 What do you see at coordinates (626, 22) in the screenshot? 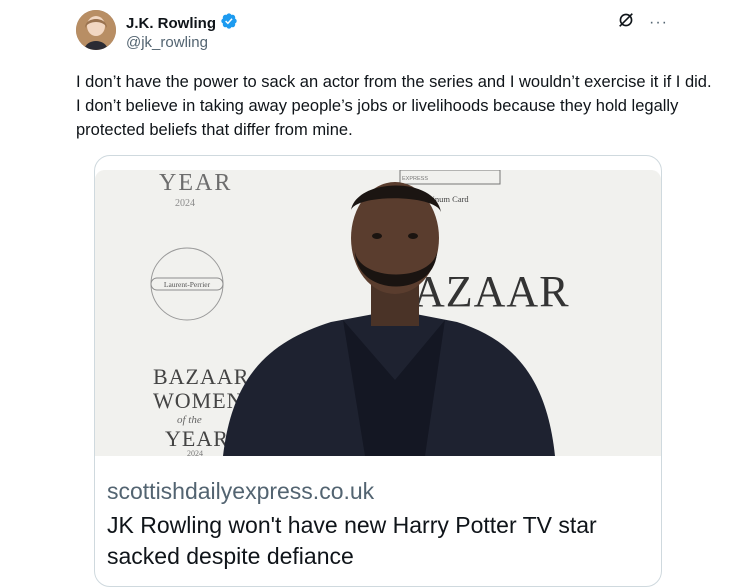
I see `grok-icon` at bounding box center [626, 22].